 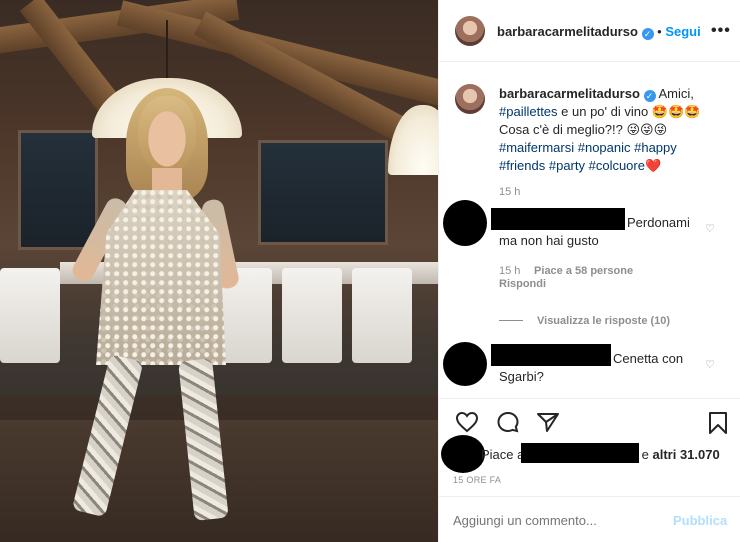 I want to click on comment-body: Cenetta con Sgarbi?, so click(x=599, y=368).